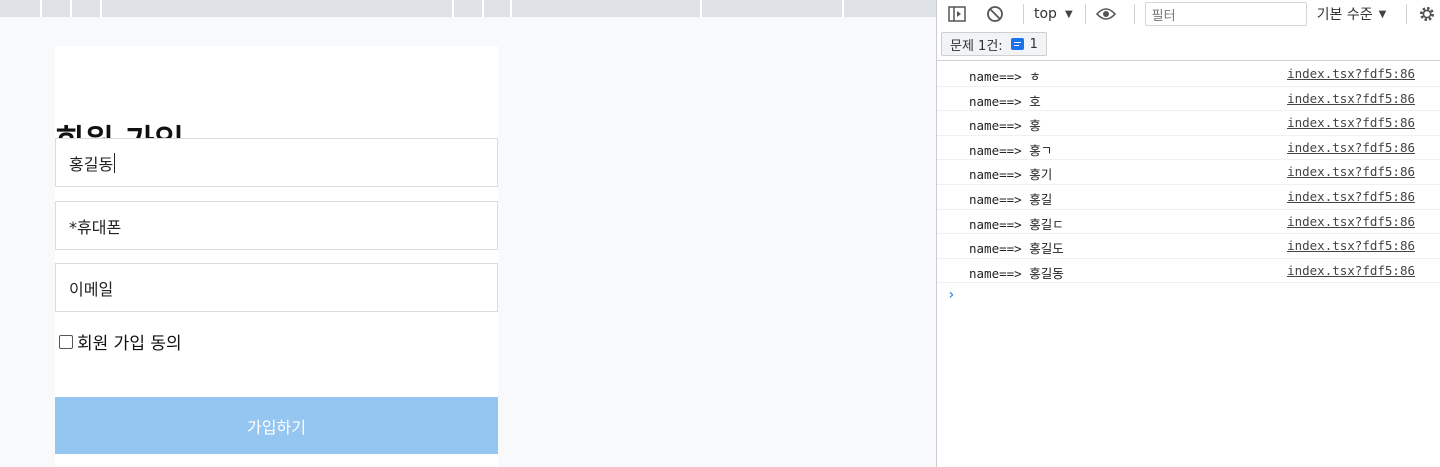  Describe the element at coordinates (276, 162) in the screenshot. I see `name-input: 홍길동` at that location.